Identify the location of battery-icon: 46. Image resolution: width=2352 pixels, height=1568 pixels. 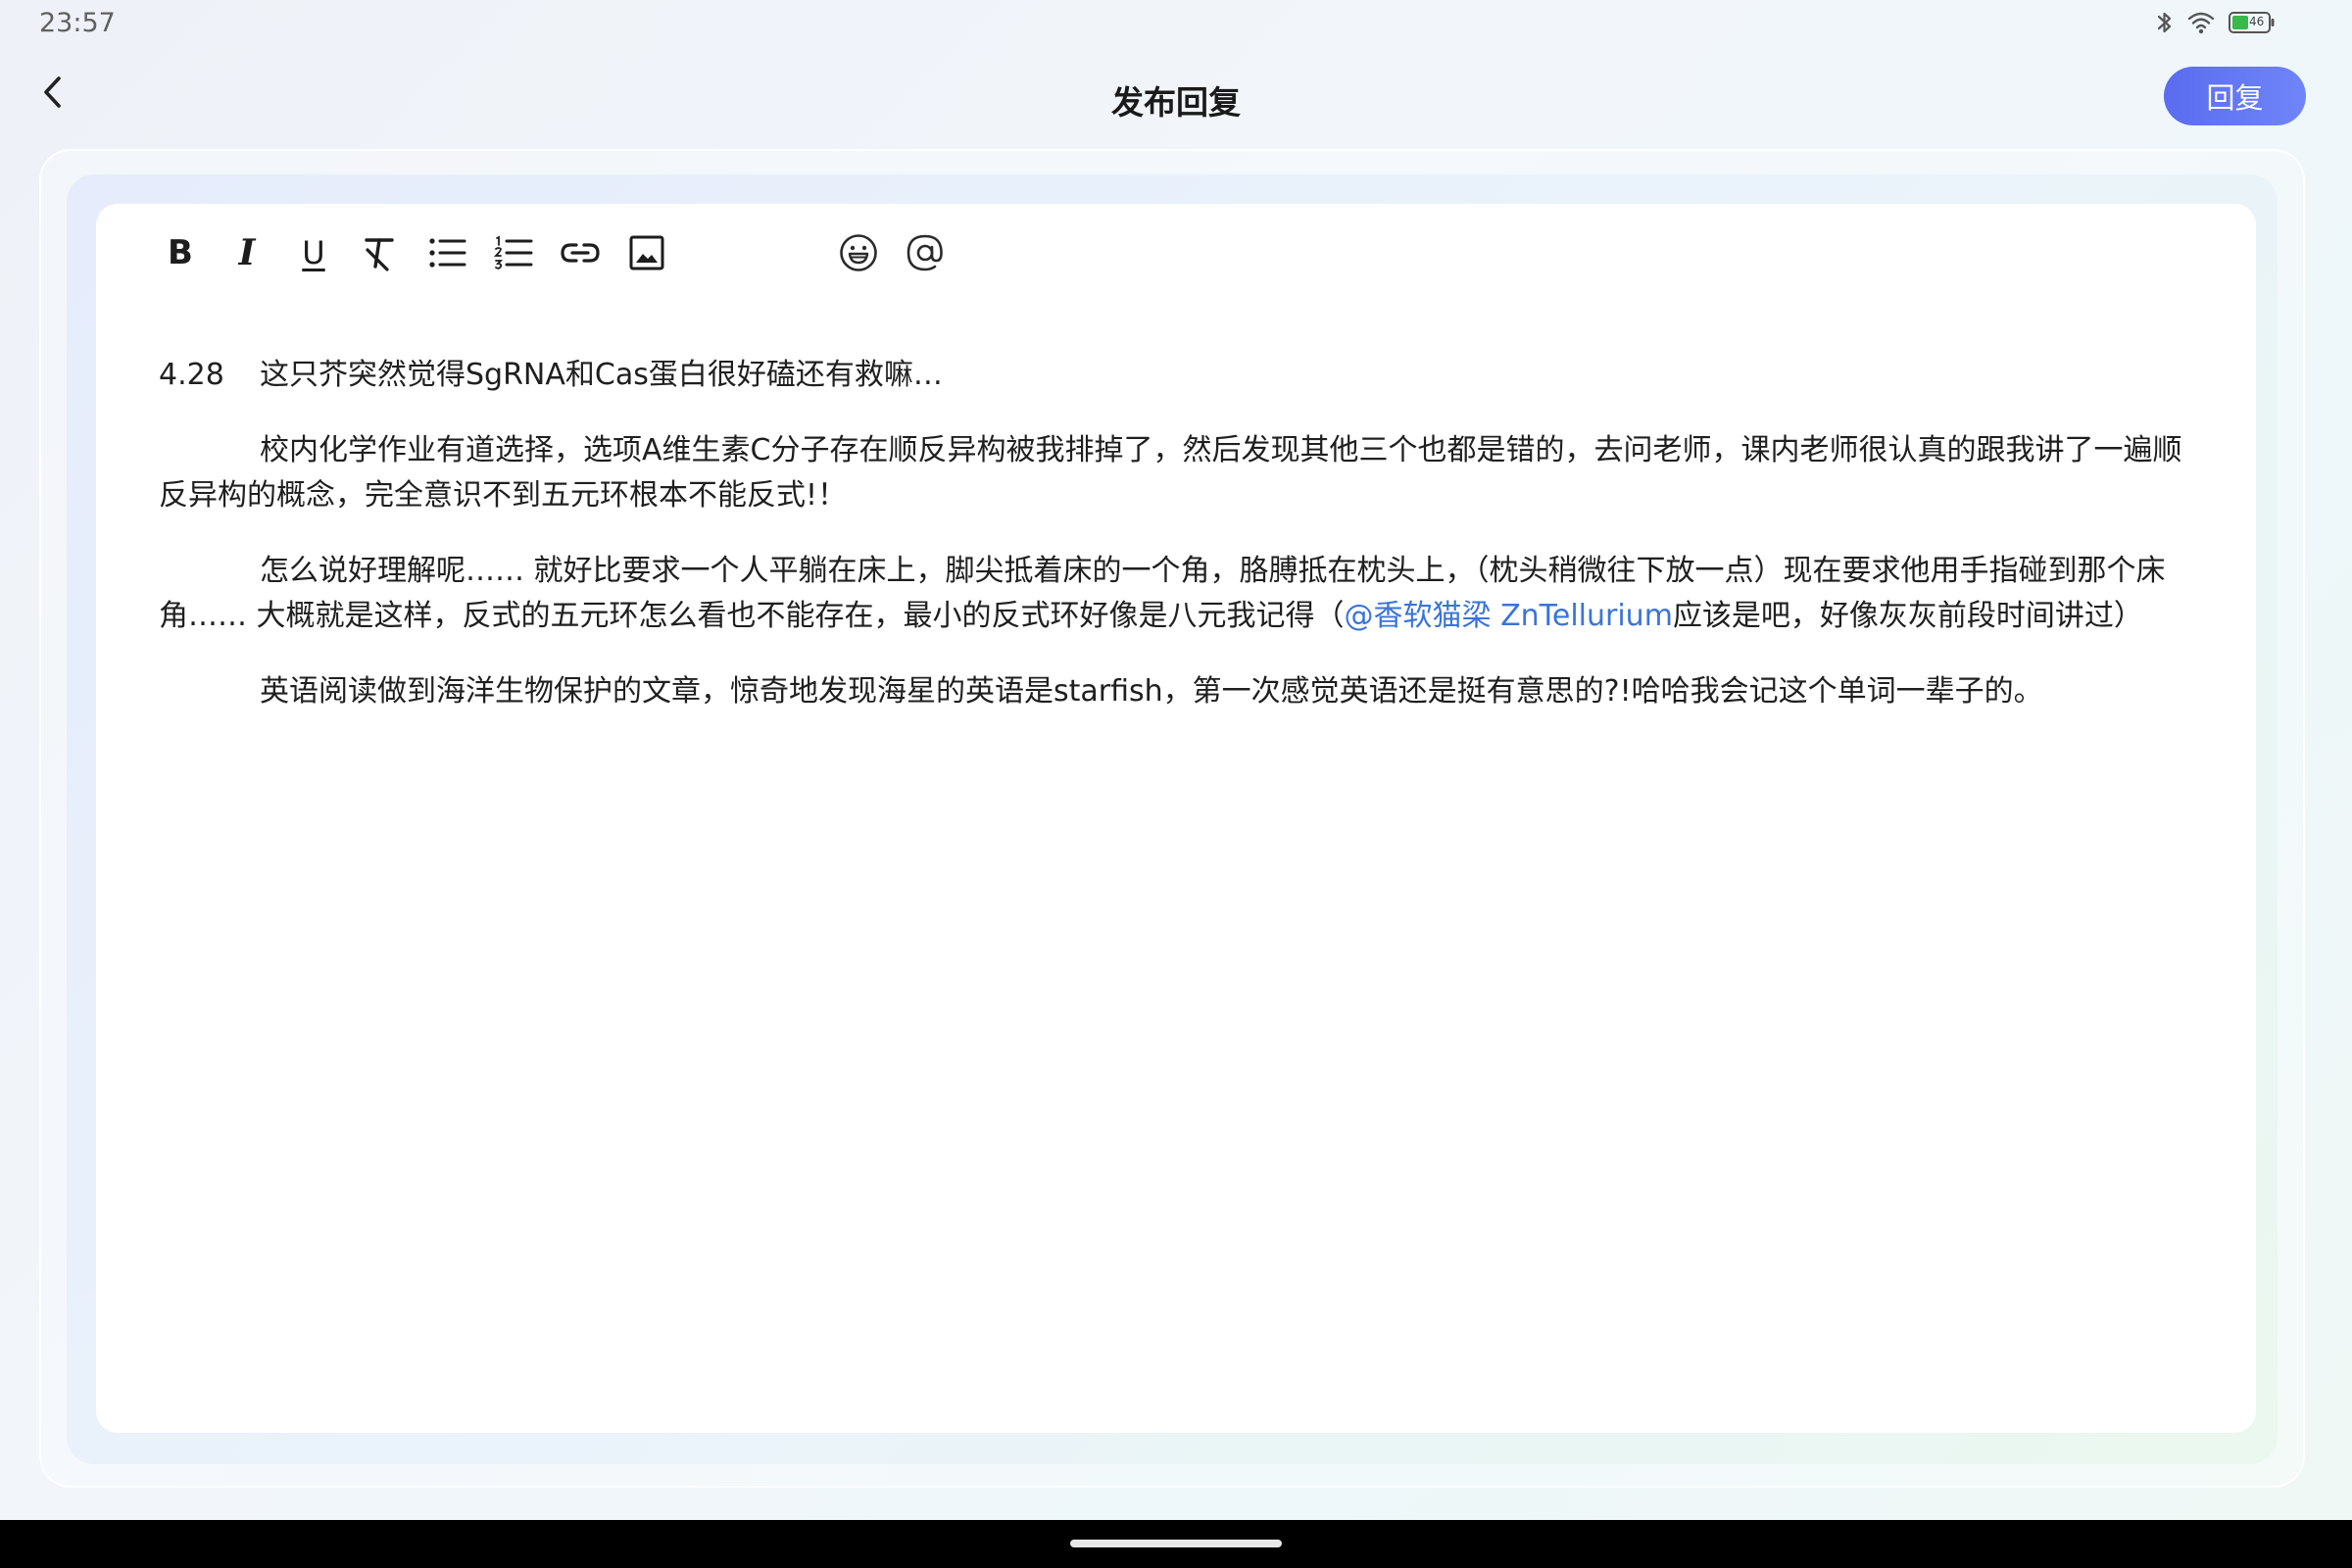
(2252, 22).